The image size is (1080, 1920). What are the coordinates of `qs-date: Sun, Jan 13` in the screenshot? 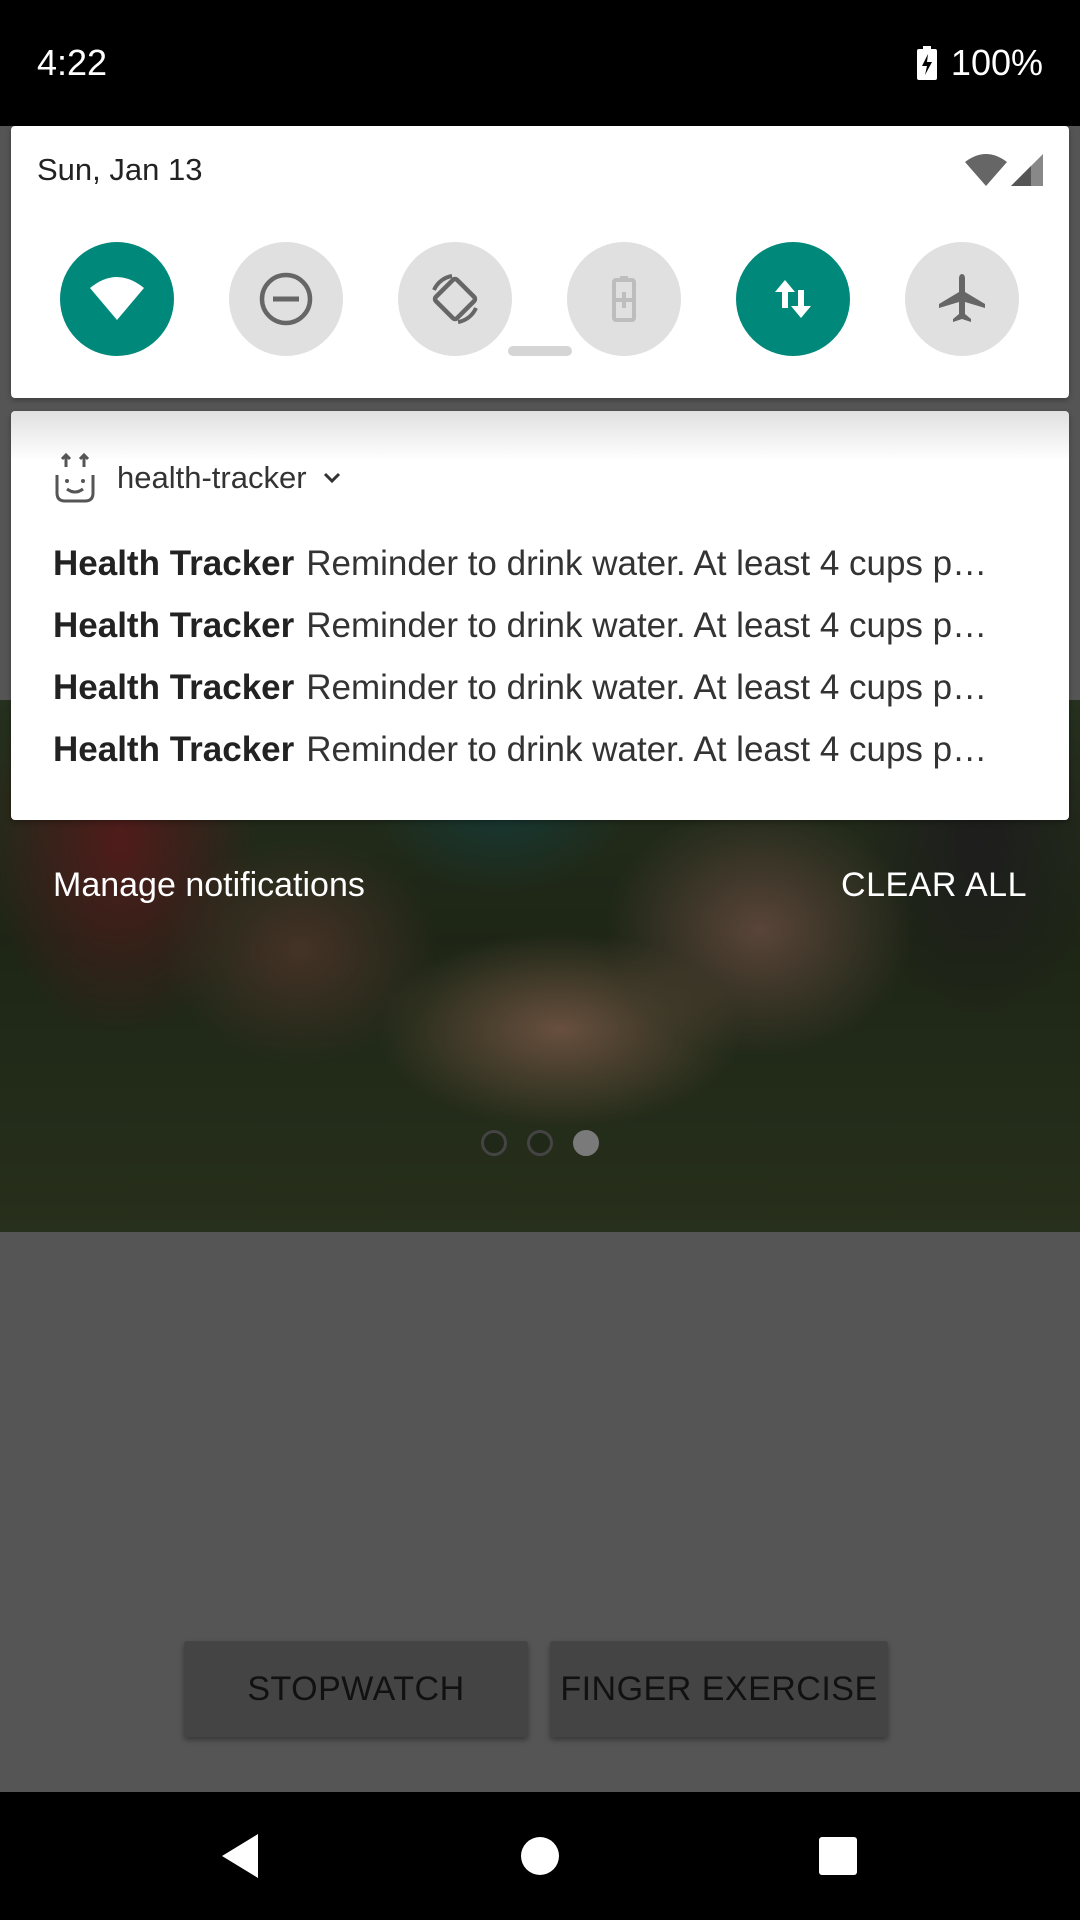 It's located at (120, 169).